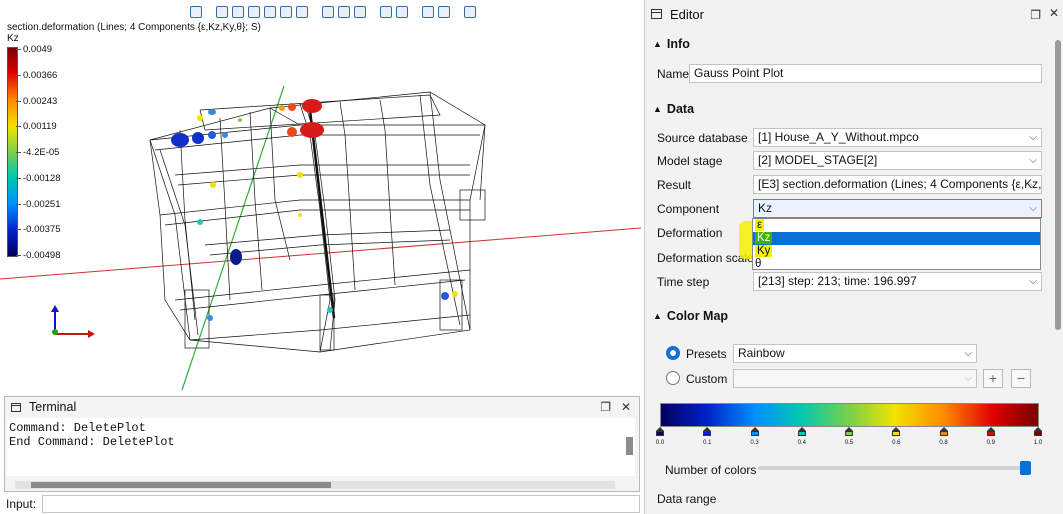  I want to click on show-icon, so click(328, 12).